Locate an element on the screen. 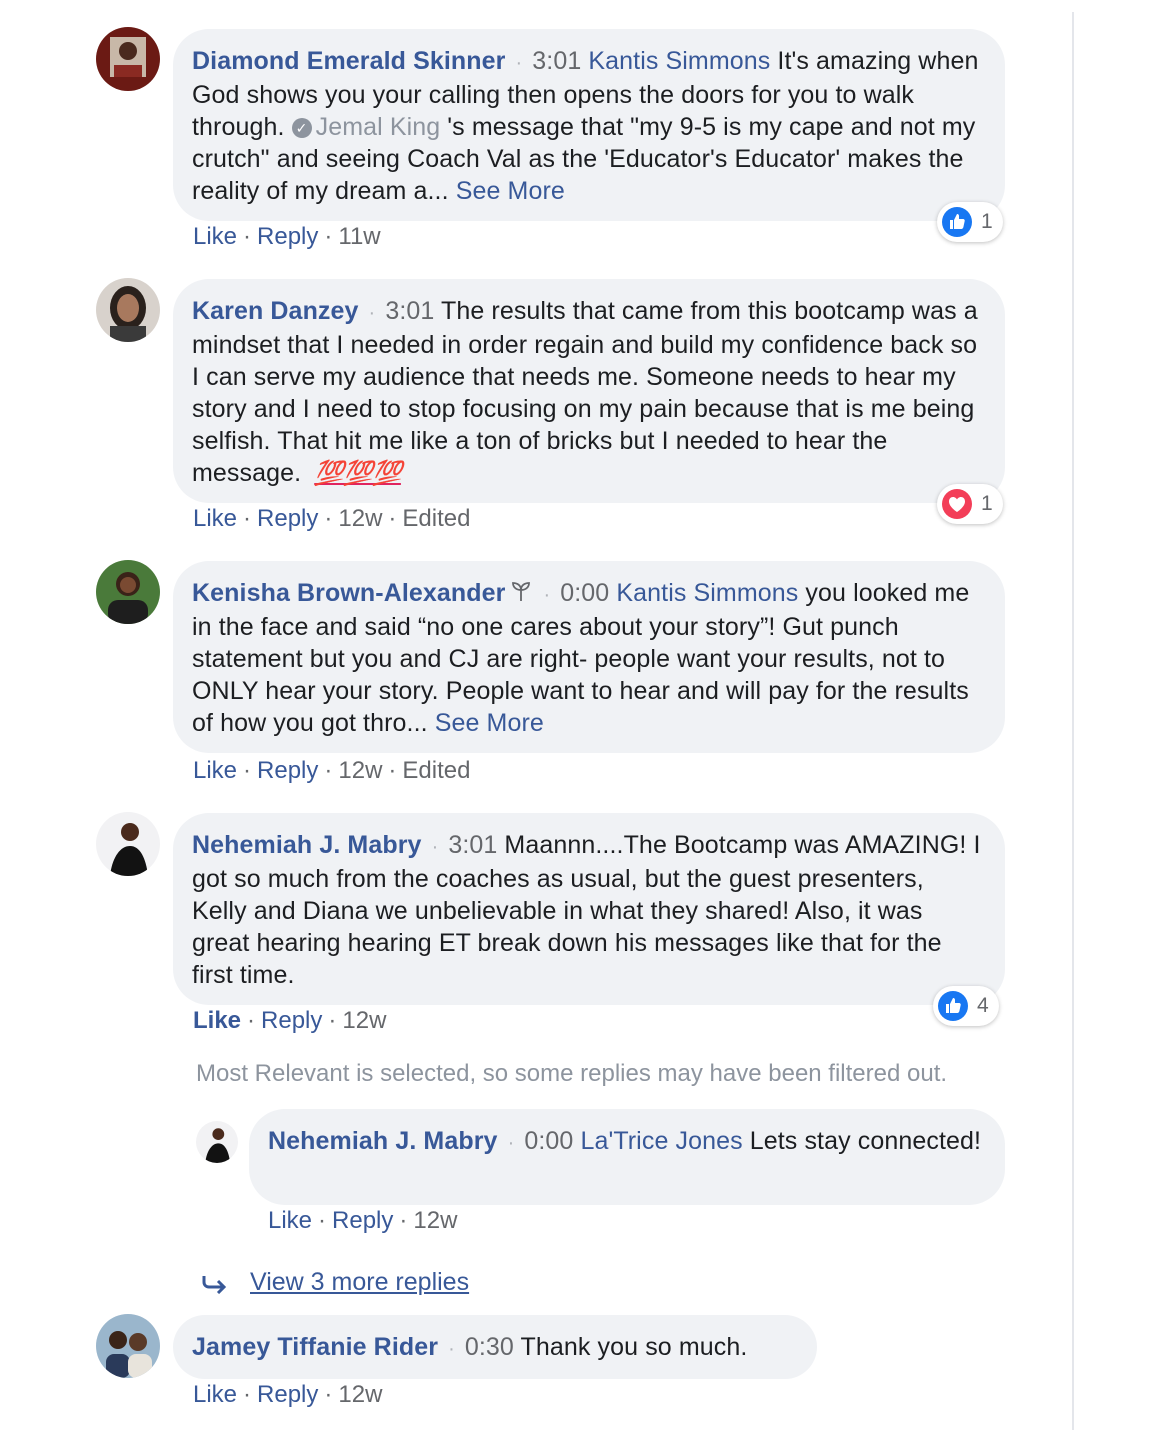 Image resolution: width=1152 pixels, height=1440 pixels. group-badge-icon is located at coordinates (521, 591).